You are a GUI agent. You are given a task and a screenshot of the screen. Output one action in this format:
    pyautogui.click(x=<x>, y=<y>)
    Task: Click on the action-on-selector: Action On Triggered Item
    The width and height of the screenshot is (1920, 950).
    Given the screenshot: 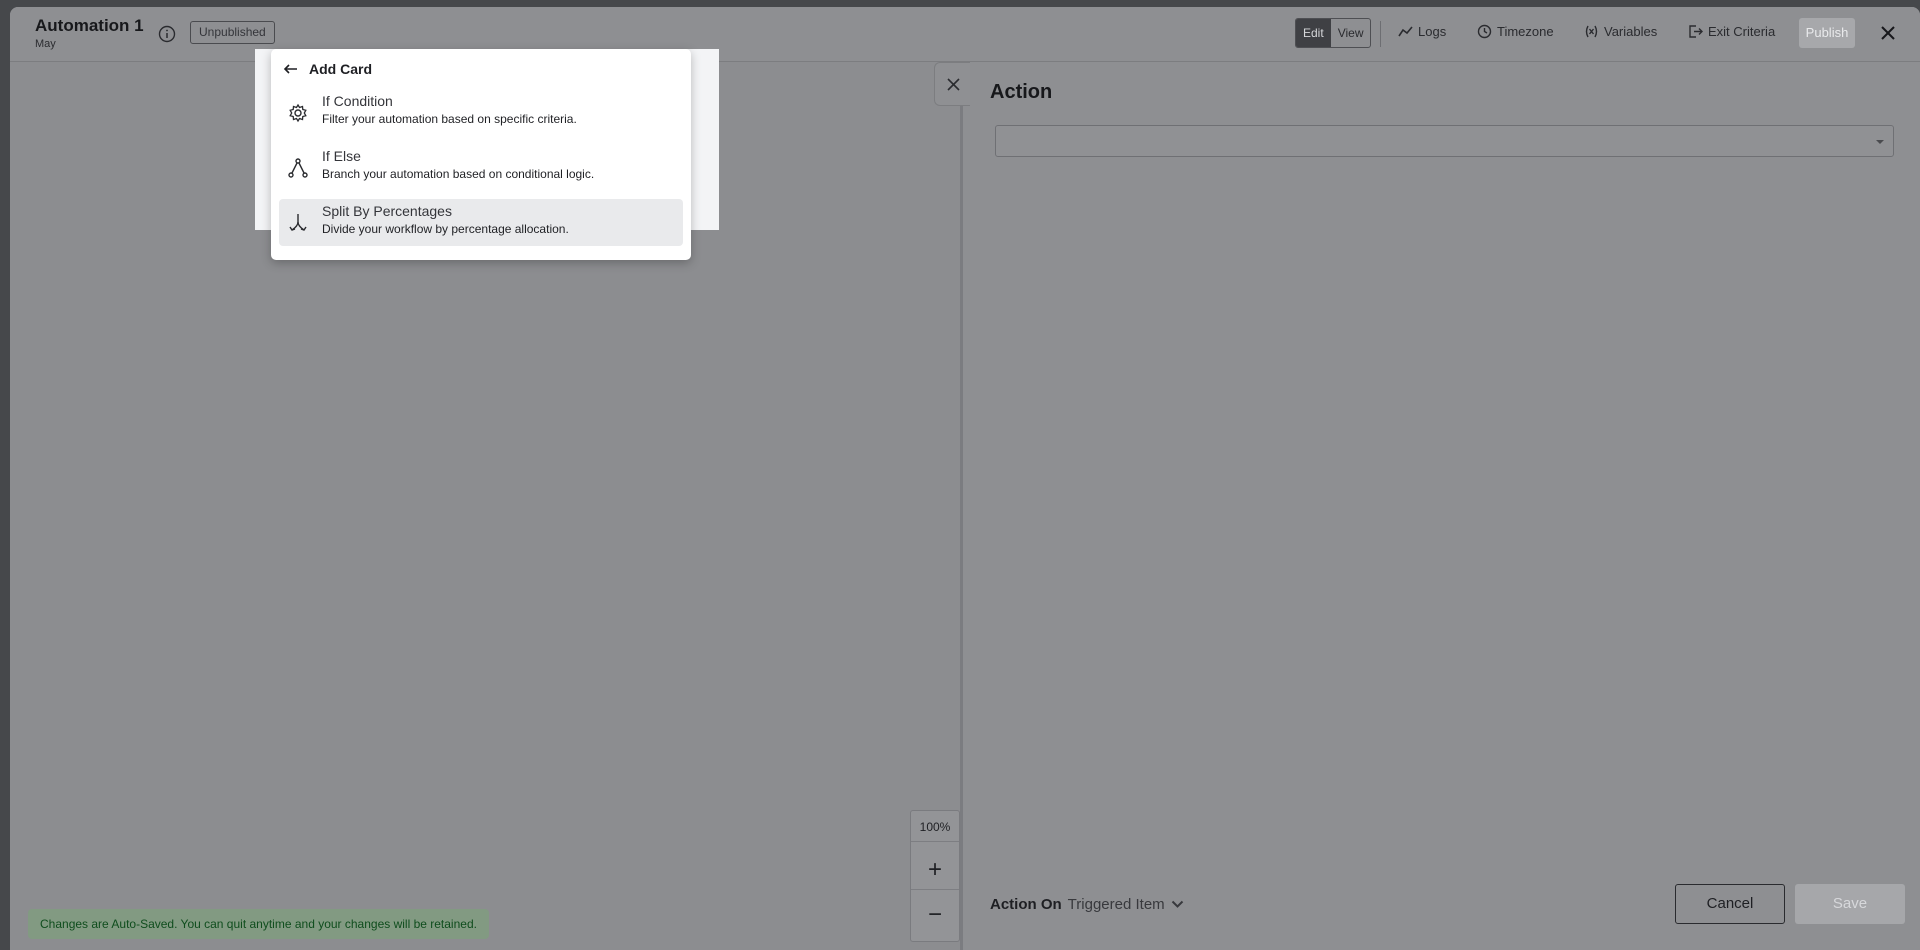 What is the action you would take?
    pyautogui.click(x=1087, y=904)
    